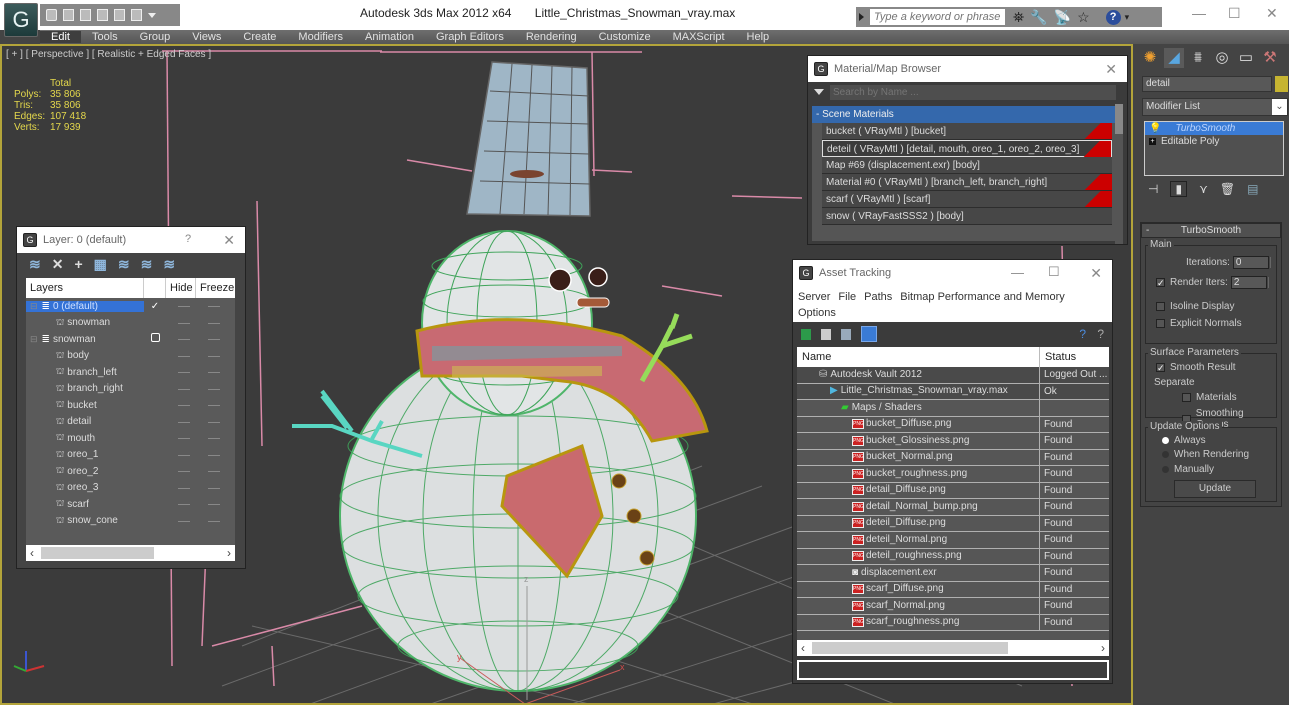 The image size is (1289, 705). I want to click on lightbulb-icon: 💡, so click(1155, 128).